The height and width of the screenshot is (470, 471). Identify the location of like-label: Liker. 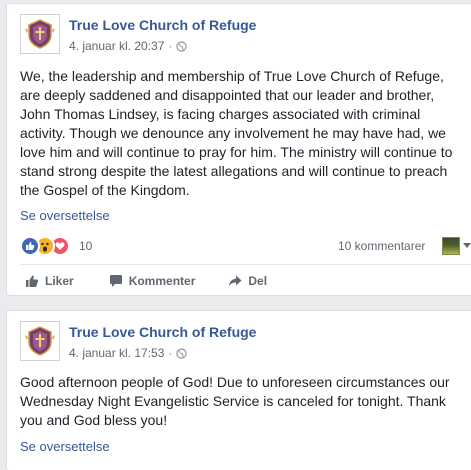
(59, 281).